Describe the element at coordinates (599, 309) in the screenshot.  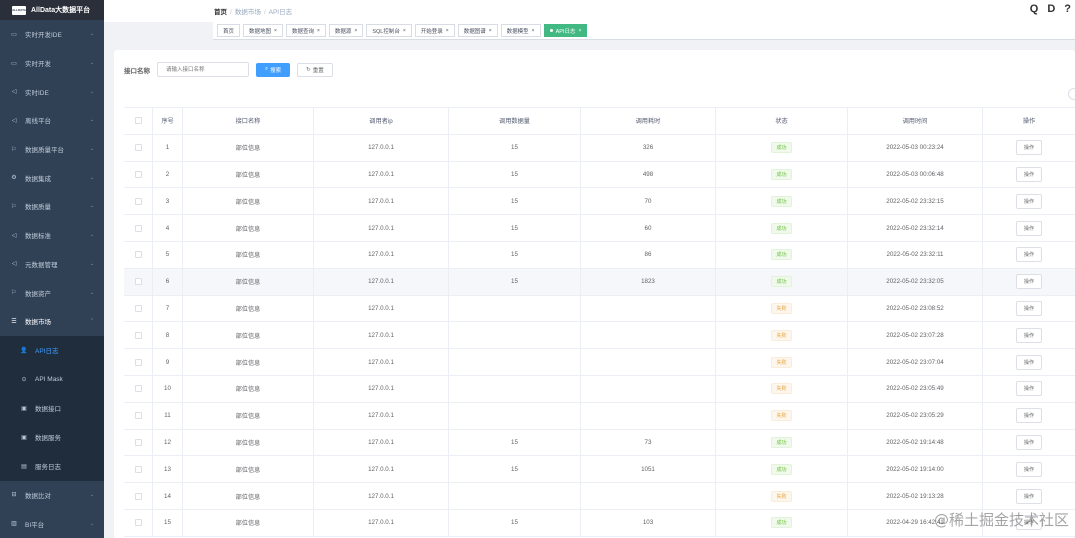
I see `table-row: 7 部位信息 127.0.0.1 失败 2022-05-02 23:08:52 操作` at that location.